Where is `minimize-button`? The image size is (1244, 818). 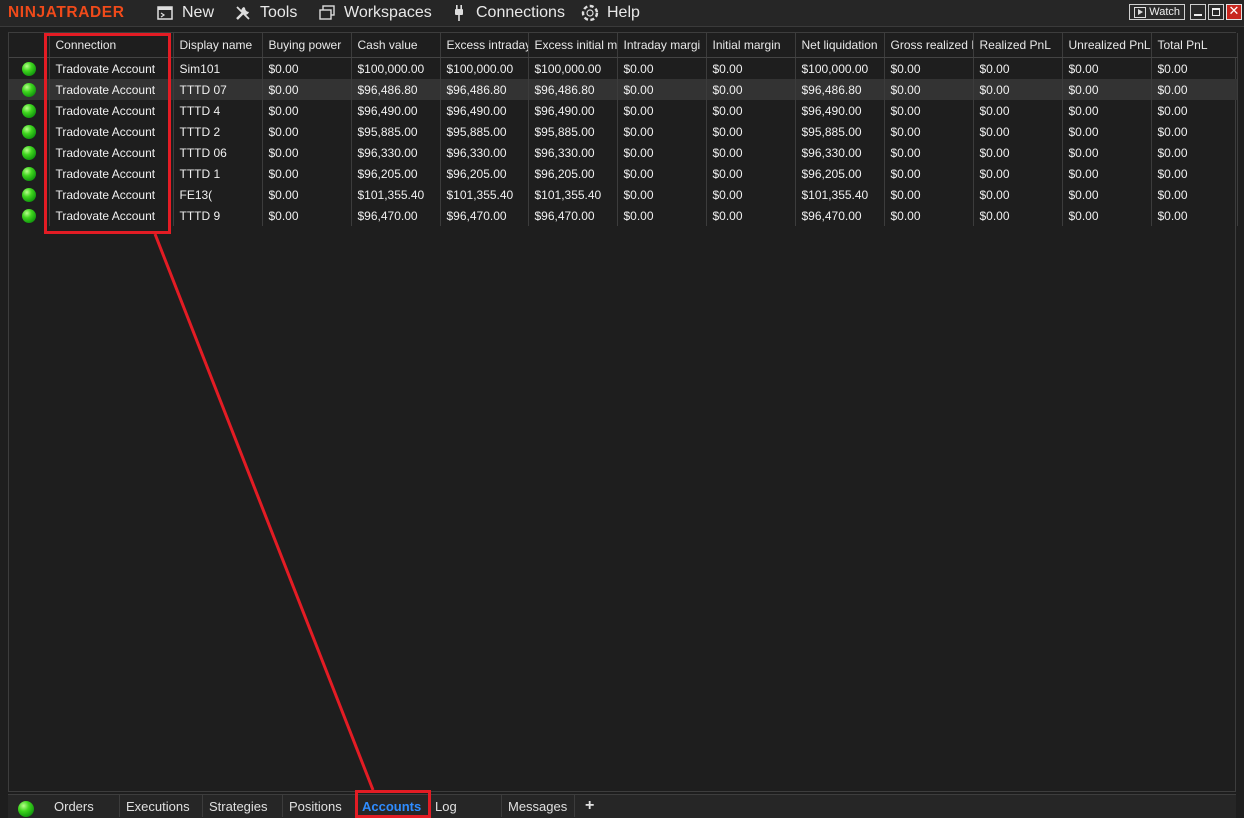
minimize-button is located at coordinates (1198, 12).